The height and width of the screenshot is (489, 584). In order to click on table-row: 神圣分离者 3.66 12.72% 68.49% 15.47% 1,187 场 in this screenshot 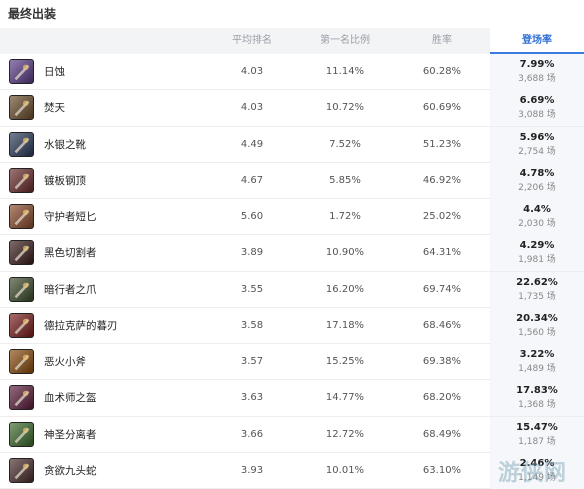, I will do `click(292, 434)`.